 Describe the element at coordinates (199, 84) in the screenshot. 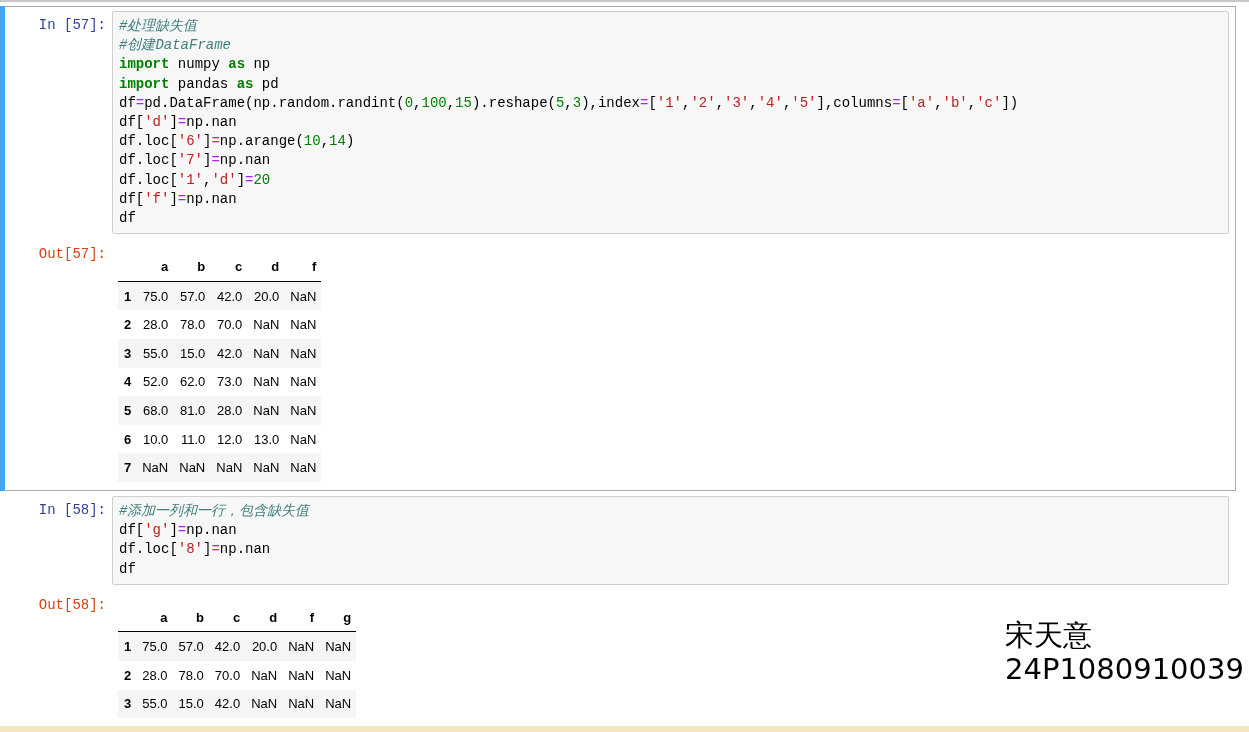

I see `code-line: import pandas as pd` at that location.